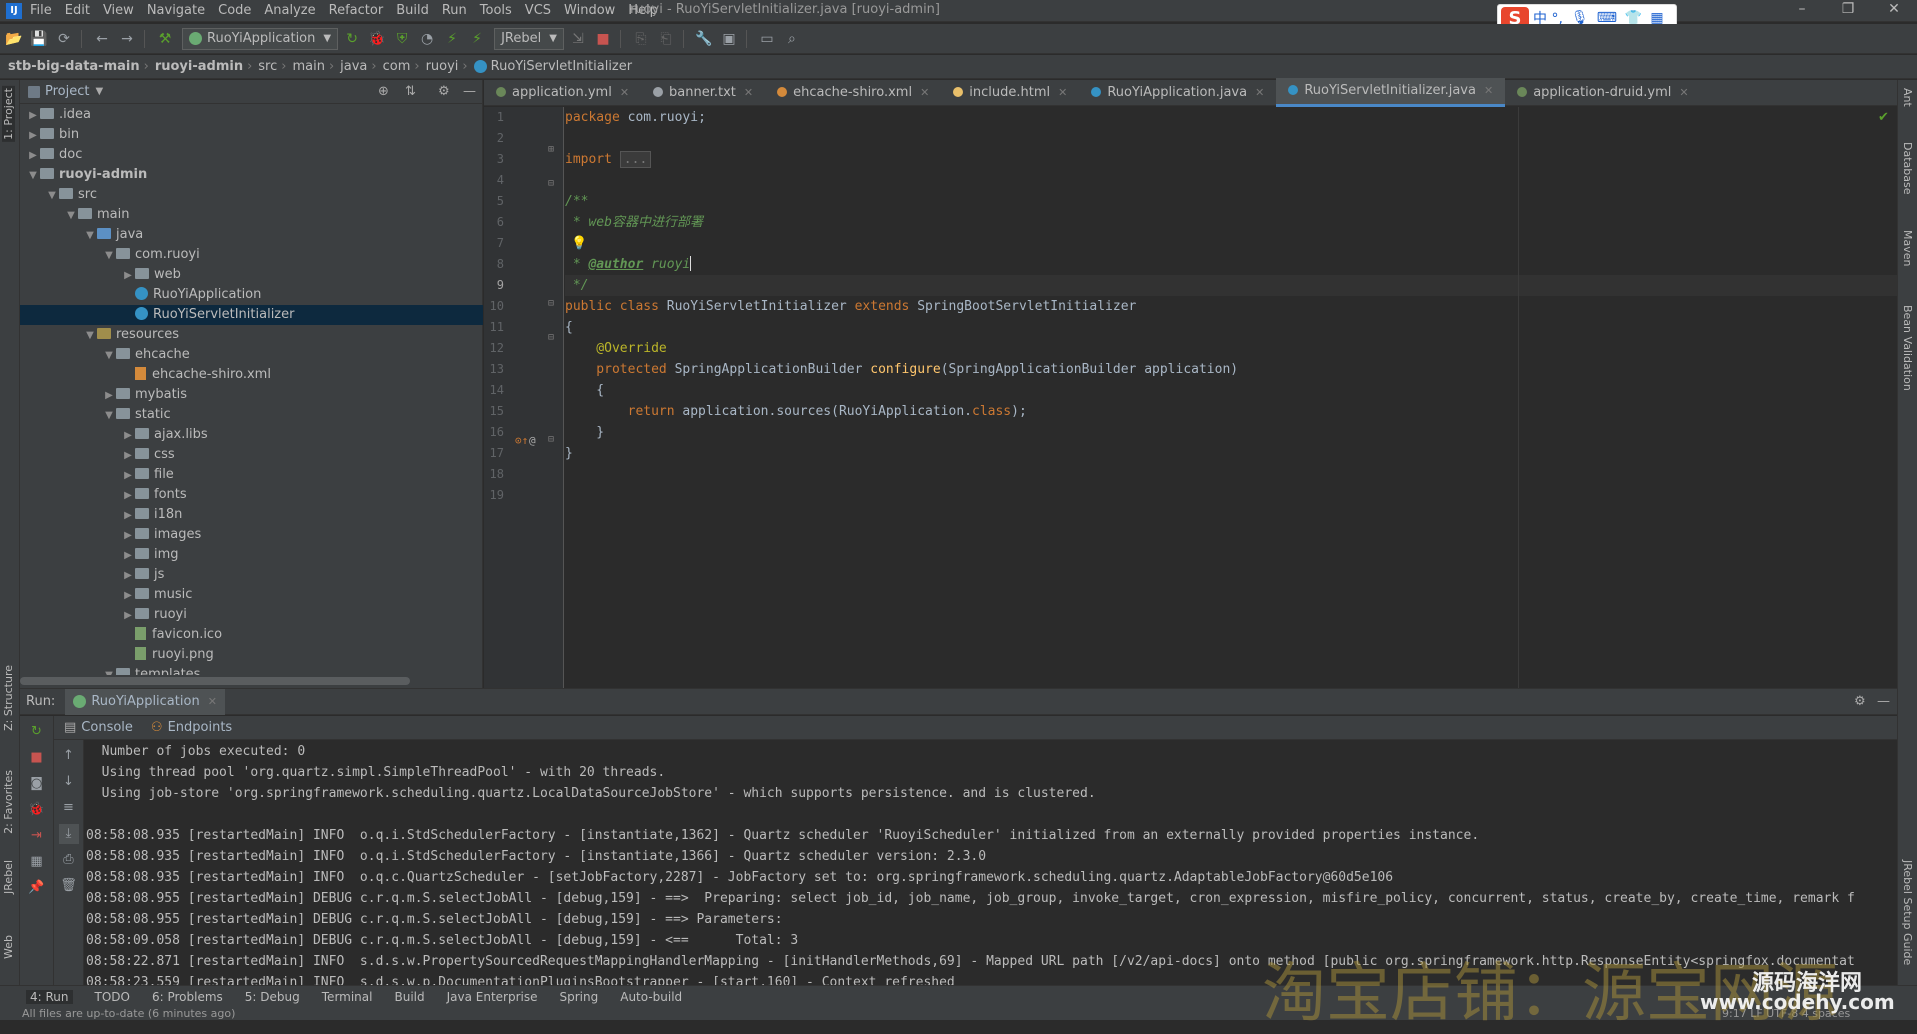 This screenshot has width=1917, height=1034. I want to click on project-structure-icon: ▣, so click(729, 39).